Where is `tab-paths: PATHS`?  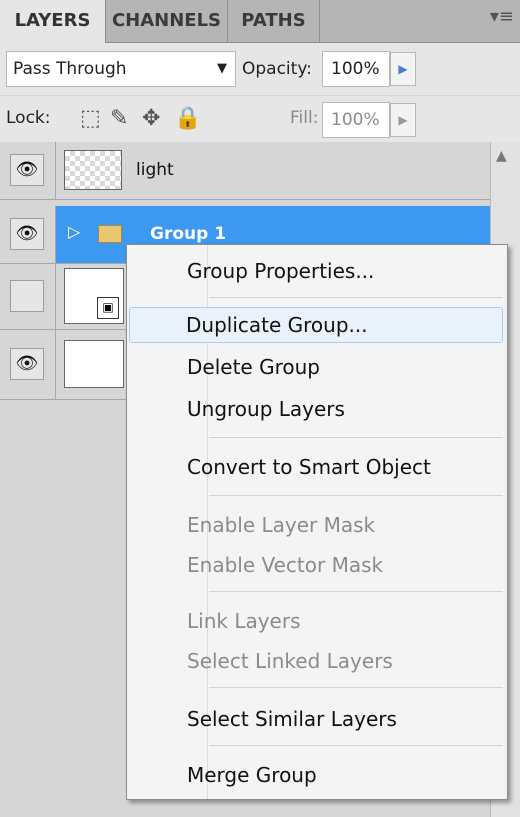 tab-paths: PATHS is located at coordinates (274, 21).